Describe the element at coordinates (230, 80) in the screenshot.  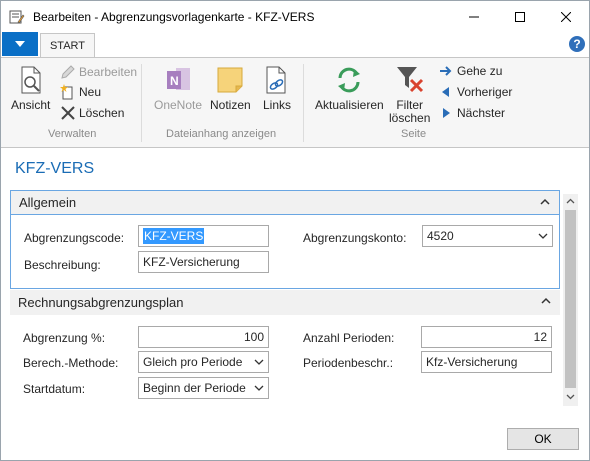
I see `notes-icon` at that location.